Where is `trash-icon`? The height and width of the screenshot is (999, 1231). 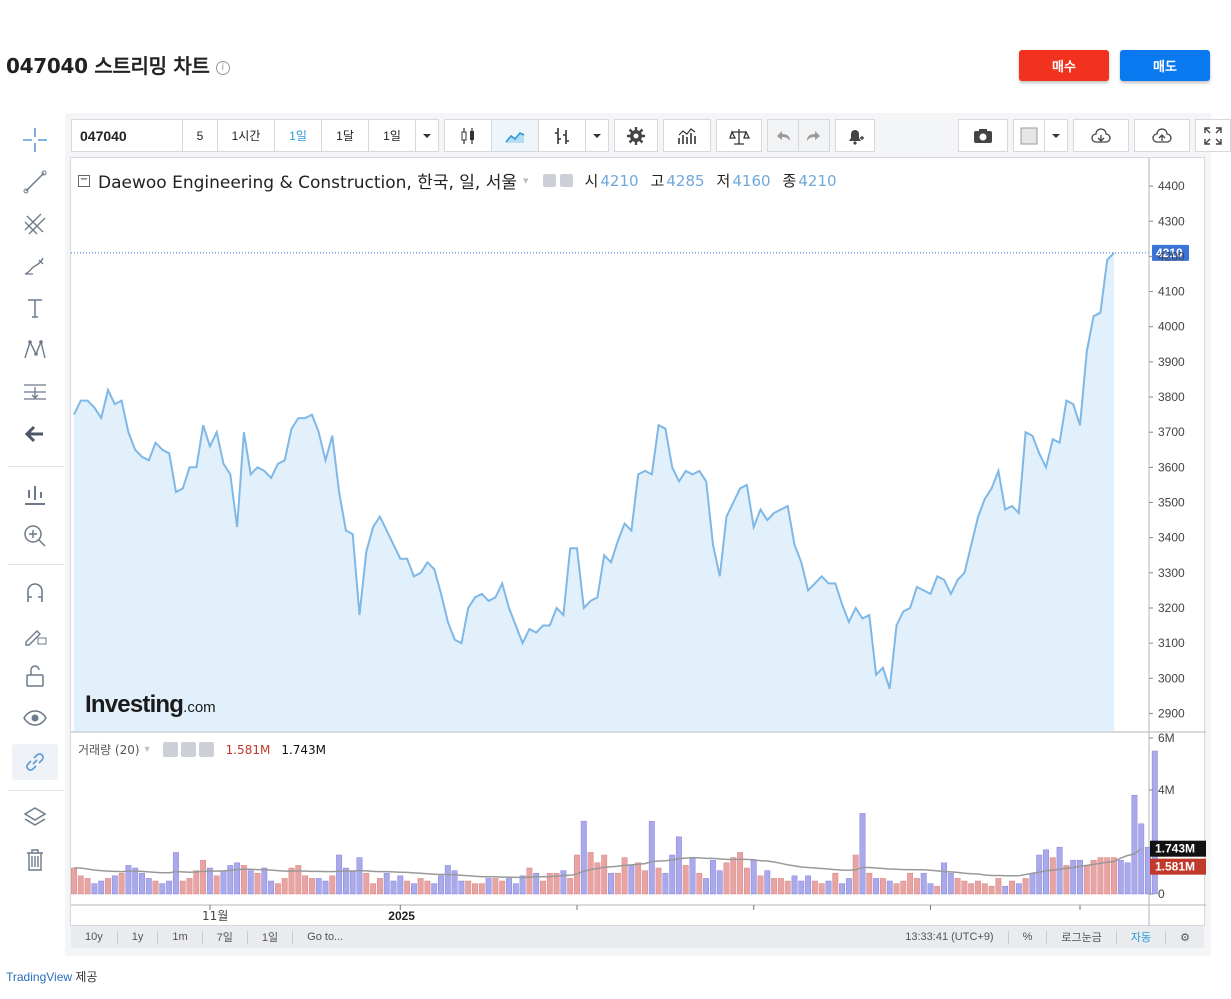 trash-icon is located at coordinates (35, 860).